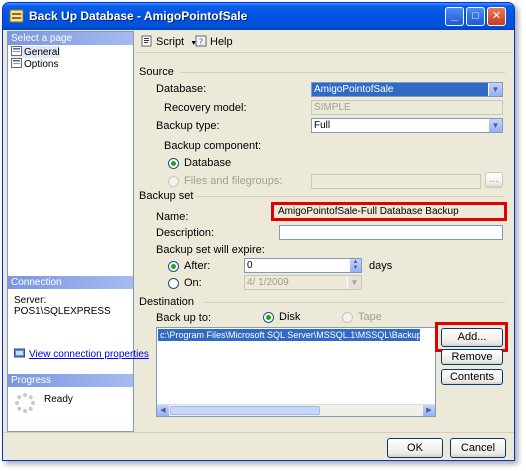 The width and height of the screenshot is (526, 471). Describe the element at coordinates (89, 354) in the screenshot. I see `view-connection-properties-label: View connection properties` at that location.